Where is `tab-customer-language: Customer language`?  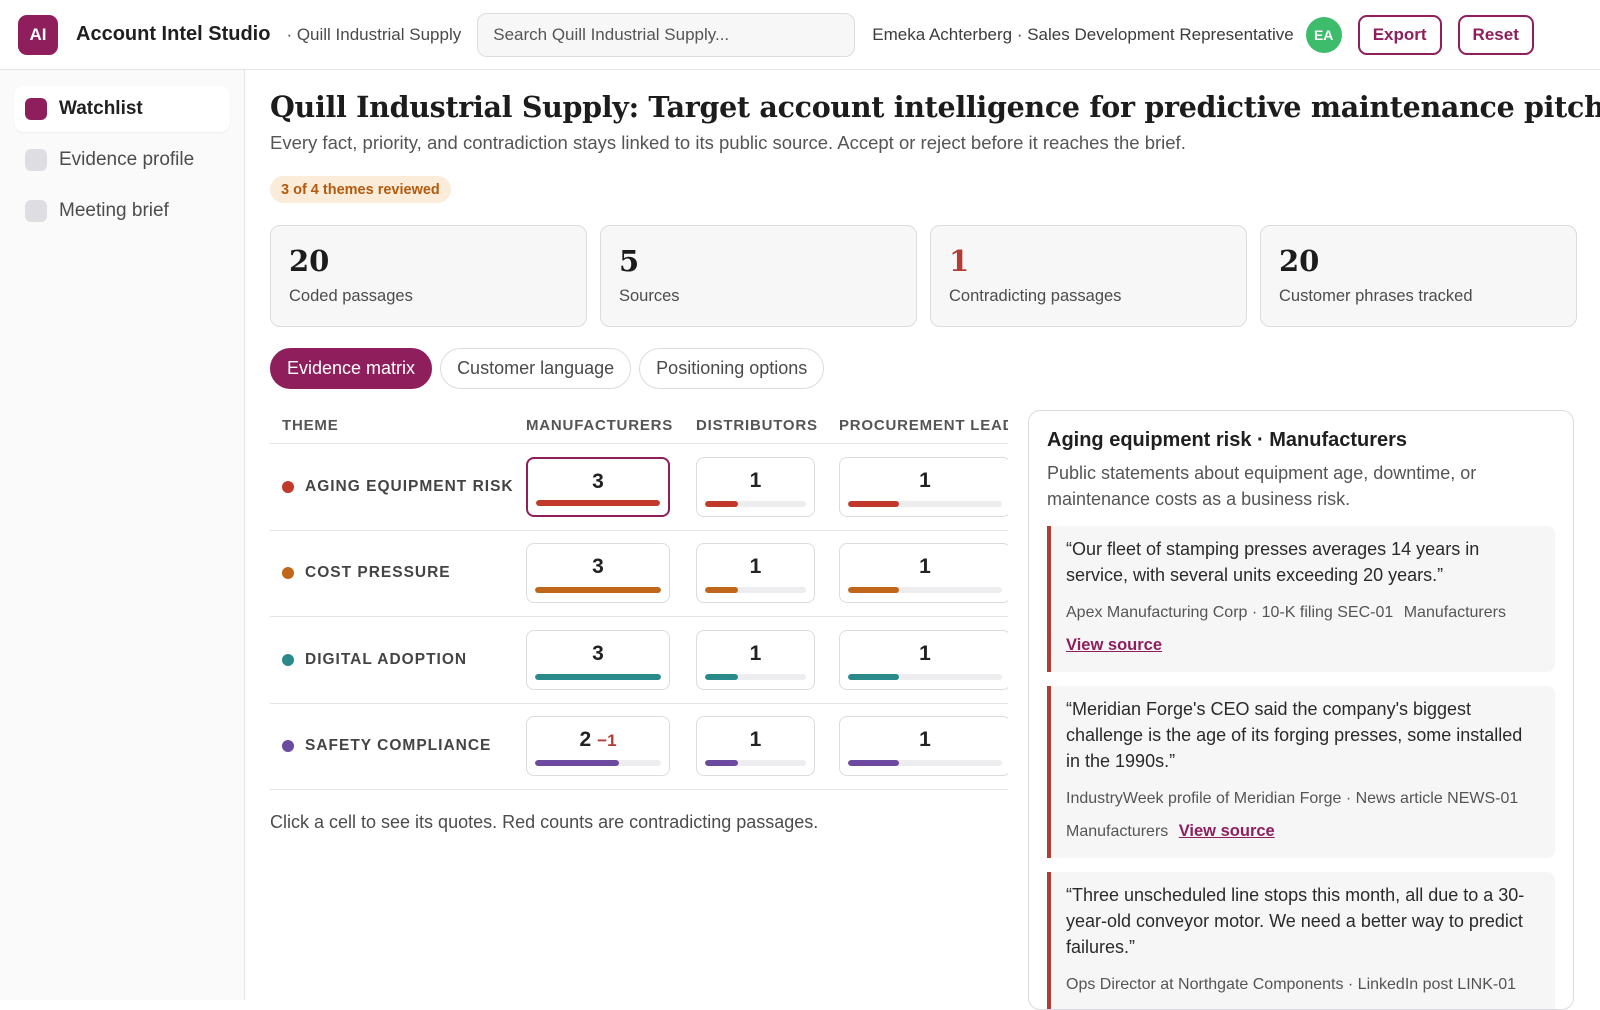
tab-customer-language: Customer language is located at coordinates (536, 368).